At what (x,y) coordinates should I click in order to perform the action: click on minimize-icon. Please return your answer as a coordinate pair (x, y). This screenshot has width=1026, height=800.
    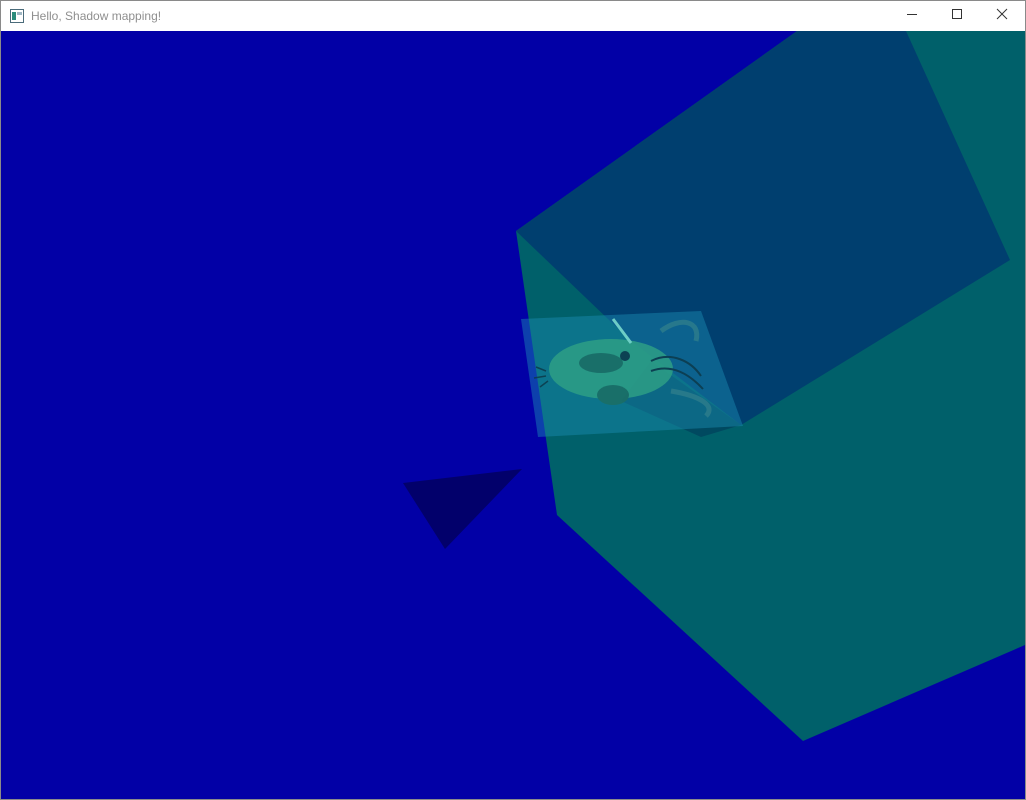
    Looking at the image, I should click on (912, 16).